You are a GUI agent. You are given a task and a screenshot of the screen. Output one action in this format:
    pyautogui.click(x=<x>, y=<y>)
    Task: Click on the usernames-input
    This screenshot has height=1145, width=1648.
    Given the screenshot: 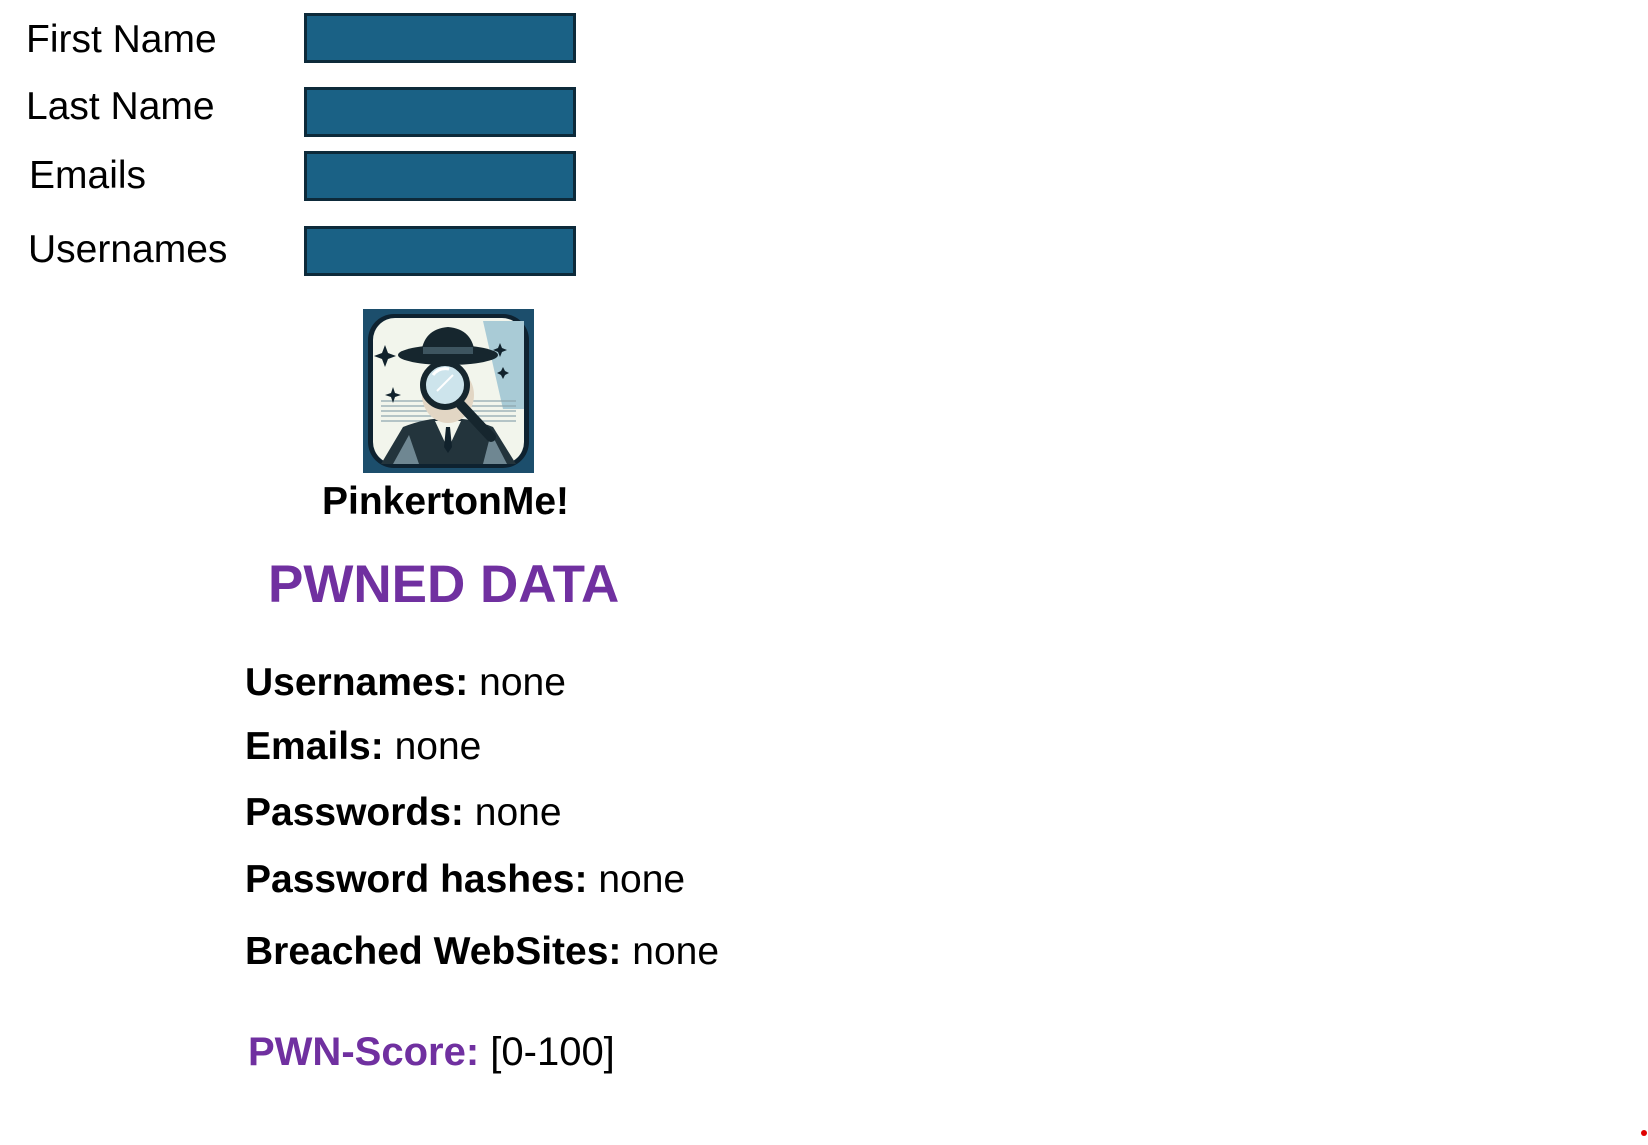 What is the action you would take?
    pyautogui.click(x=440, y=251)
    